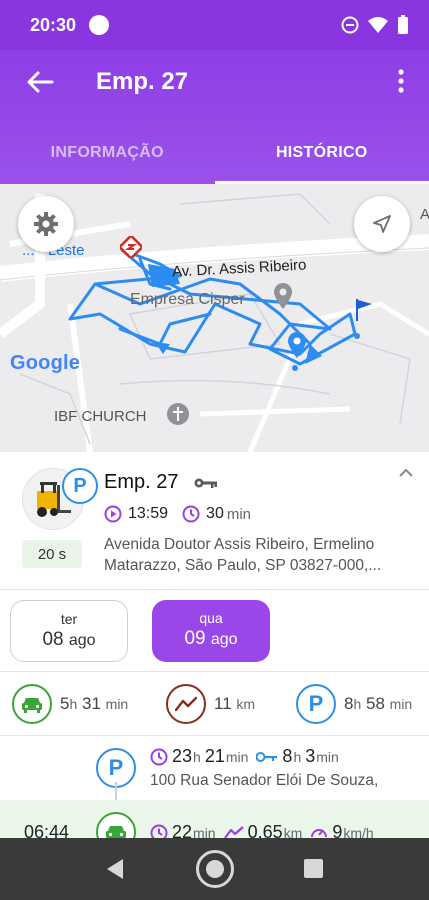 This screenshot has height=900, width=429. I want to click on do-not-disturb-icon, so click(350, 25).